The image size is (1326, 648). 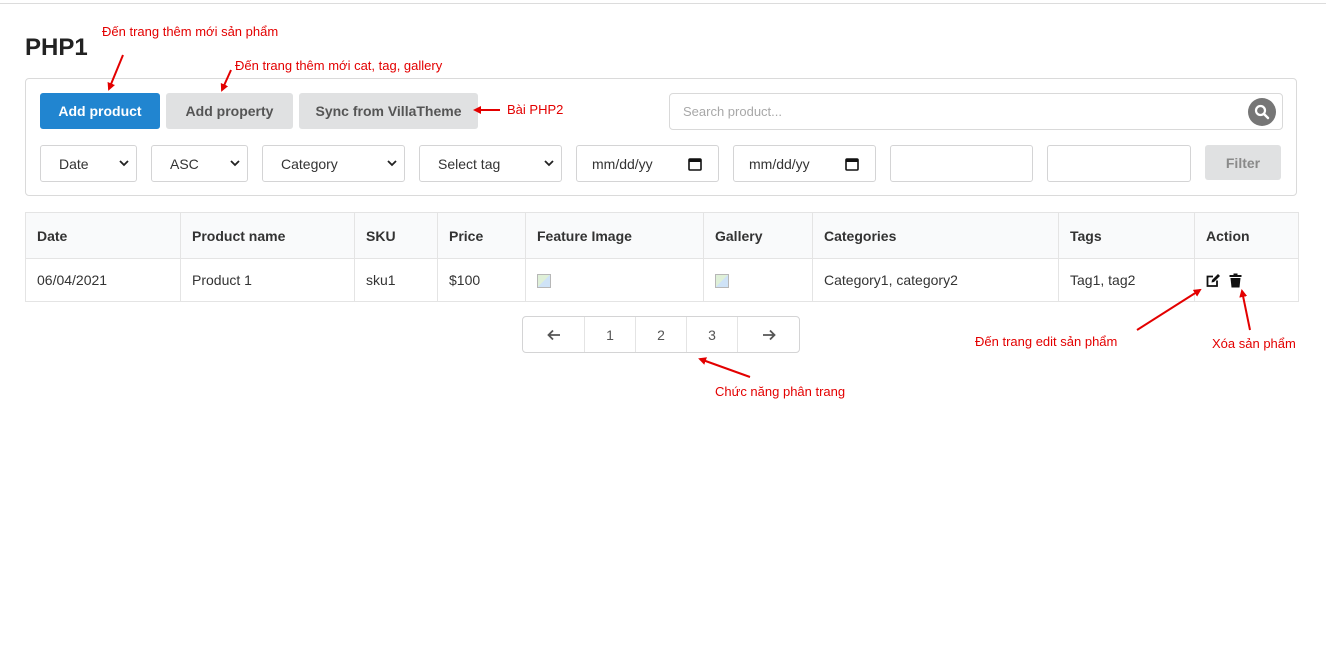 I want to click on cell-categories: Category1, category2, so click(x=935, y=280).